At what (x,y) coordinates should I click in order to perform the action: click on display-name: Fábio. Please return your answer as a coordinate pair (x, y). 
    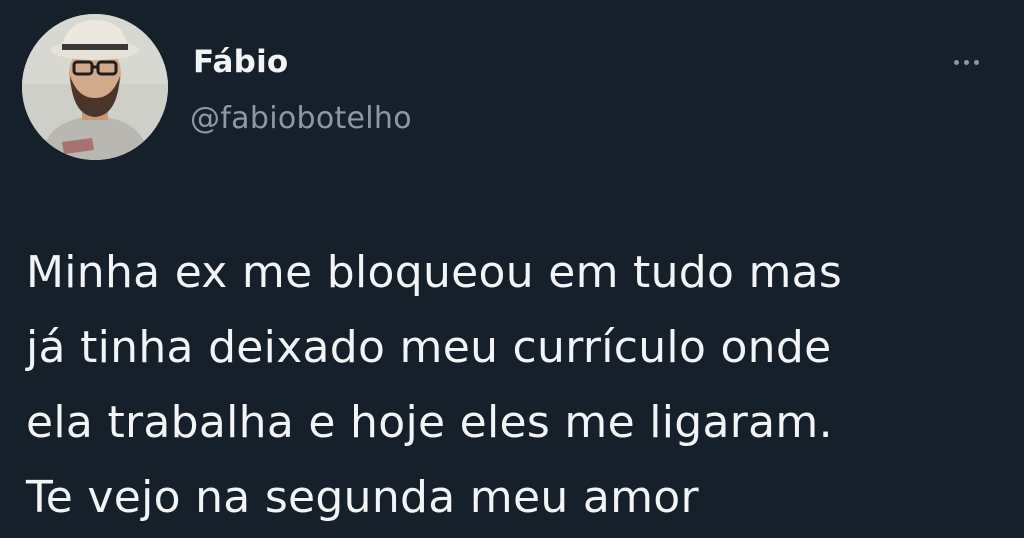
    Looking at the image, I should click on (240, 62).